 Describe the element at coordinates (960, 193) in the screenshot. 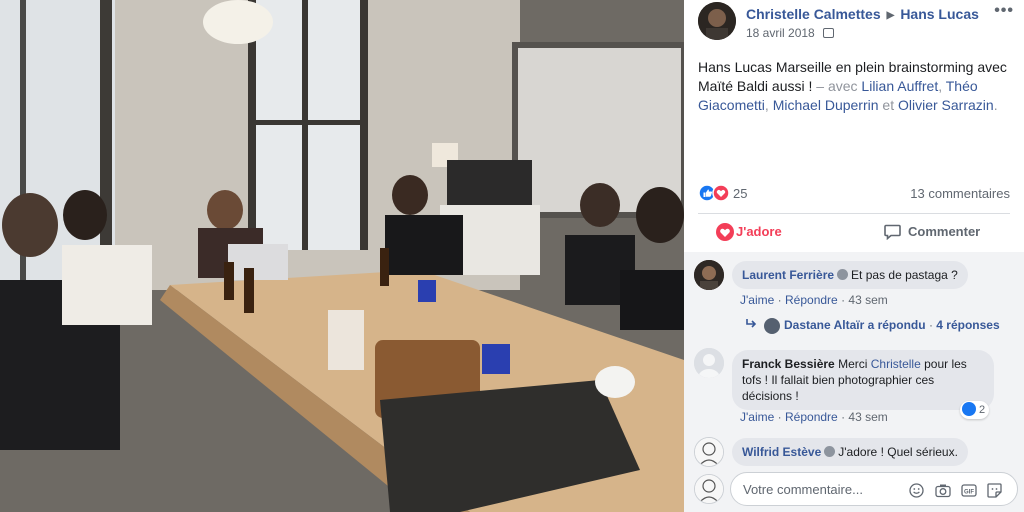

I see `comments-count: 13 commentaires` at that location.